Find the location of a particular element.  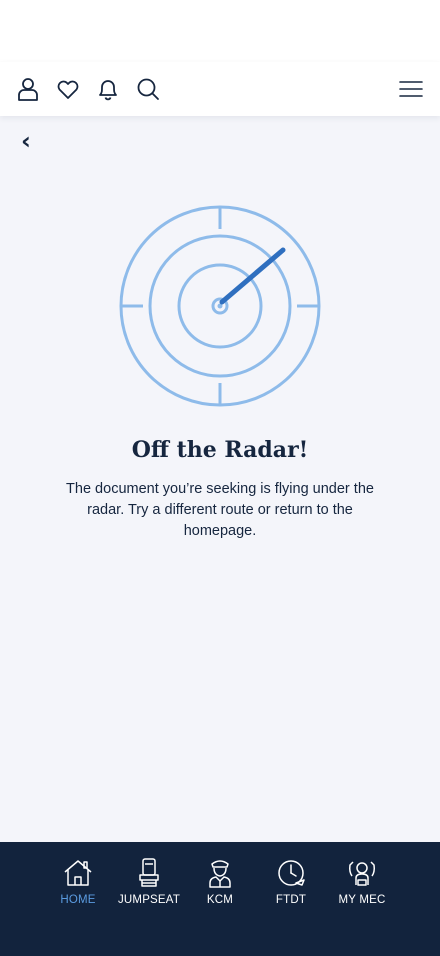

user-icon is located at coordinates (28, 89).